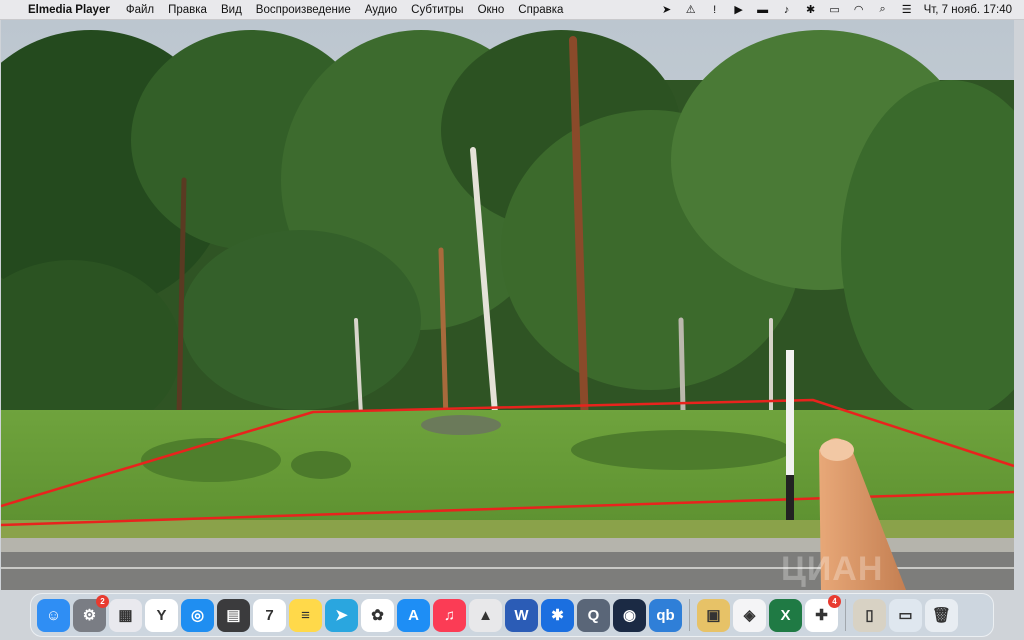 The height and width of the screenshot is (640, 1024). What do you see at coordinates (763, 10) in the screenshot?
I see `flag-icon: ▬` at bounding box center [763, 10].